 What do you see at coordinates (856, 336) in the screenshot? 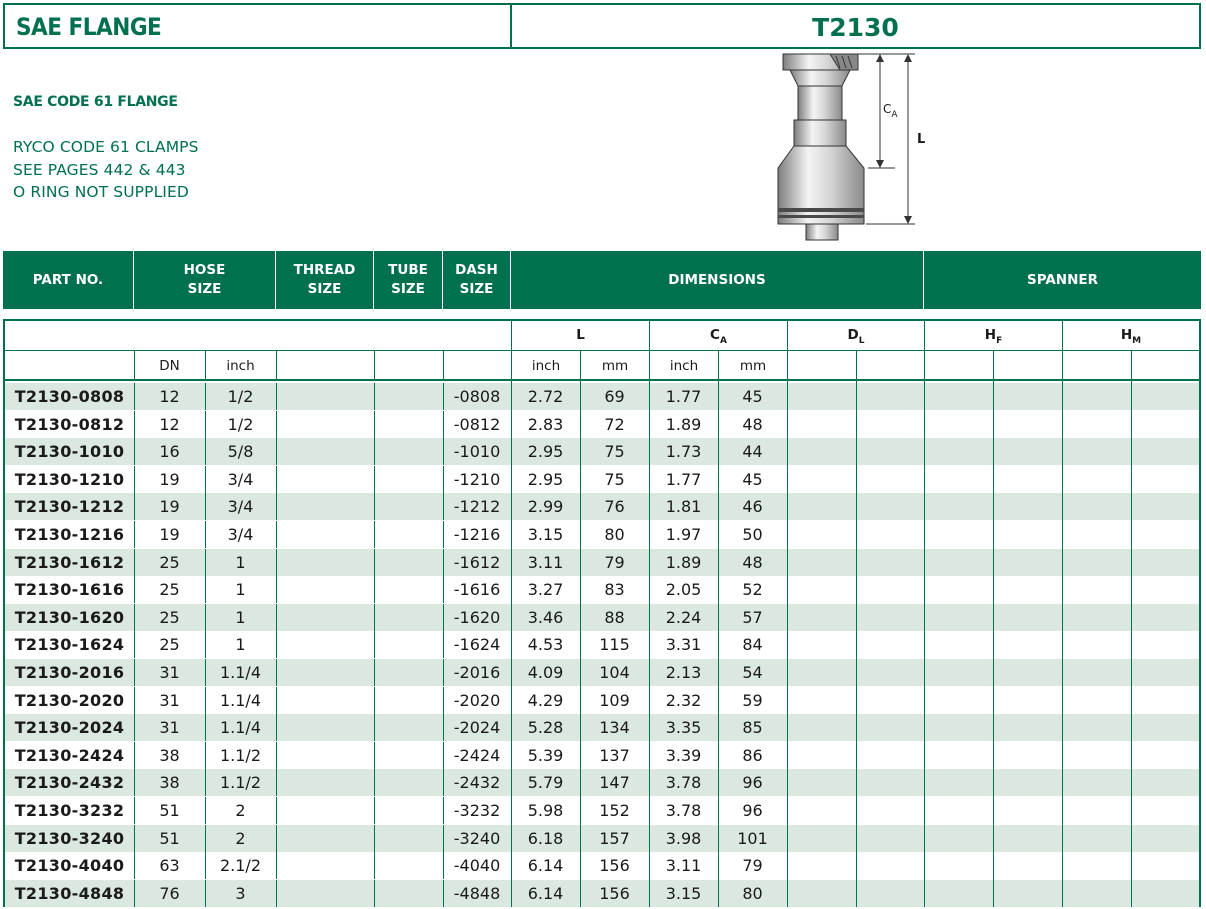
I see `dim-header-dl: DL` at bounding box center [856, 336].